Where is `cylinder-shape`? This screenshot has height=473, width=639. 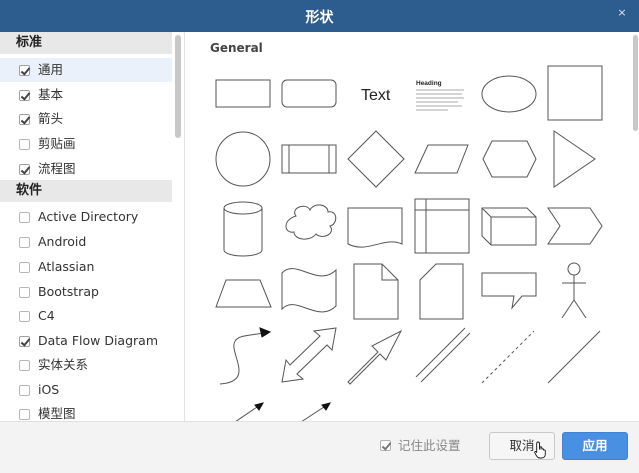 cylinder-shape is located at coordinates (243, 229).